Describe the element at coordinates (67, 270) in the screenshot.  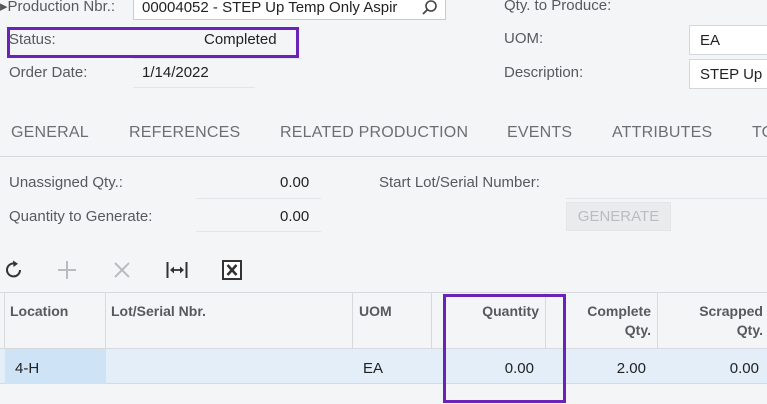
I see `add-icon` at that location.